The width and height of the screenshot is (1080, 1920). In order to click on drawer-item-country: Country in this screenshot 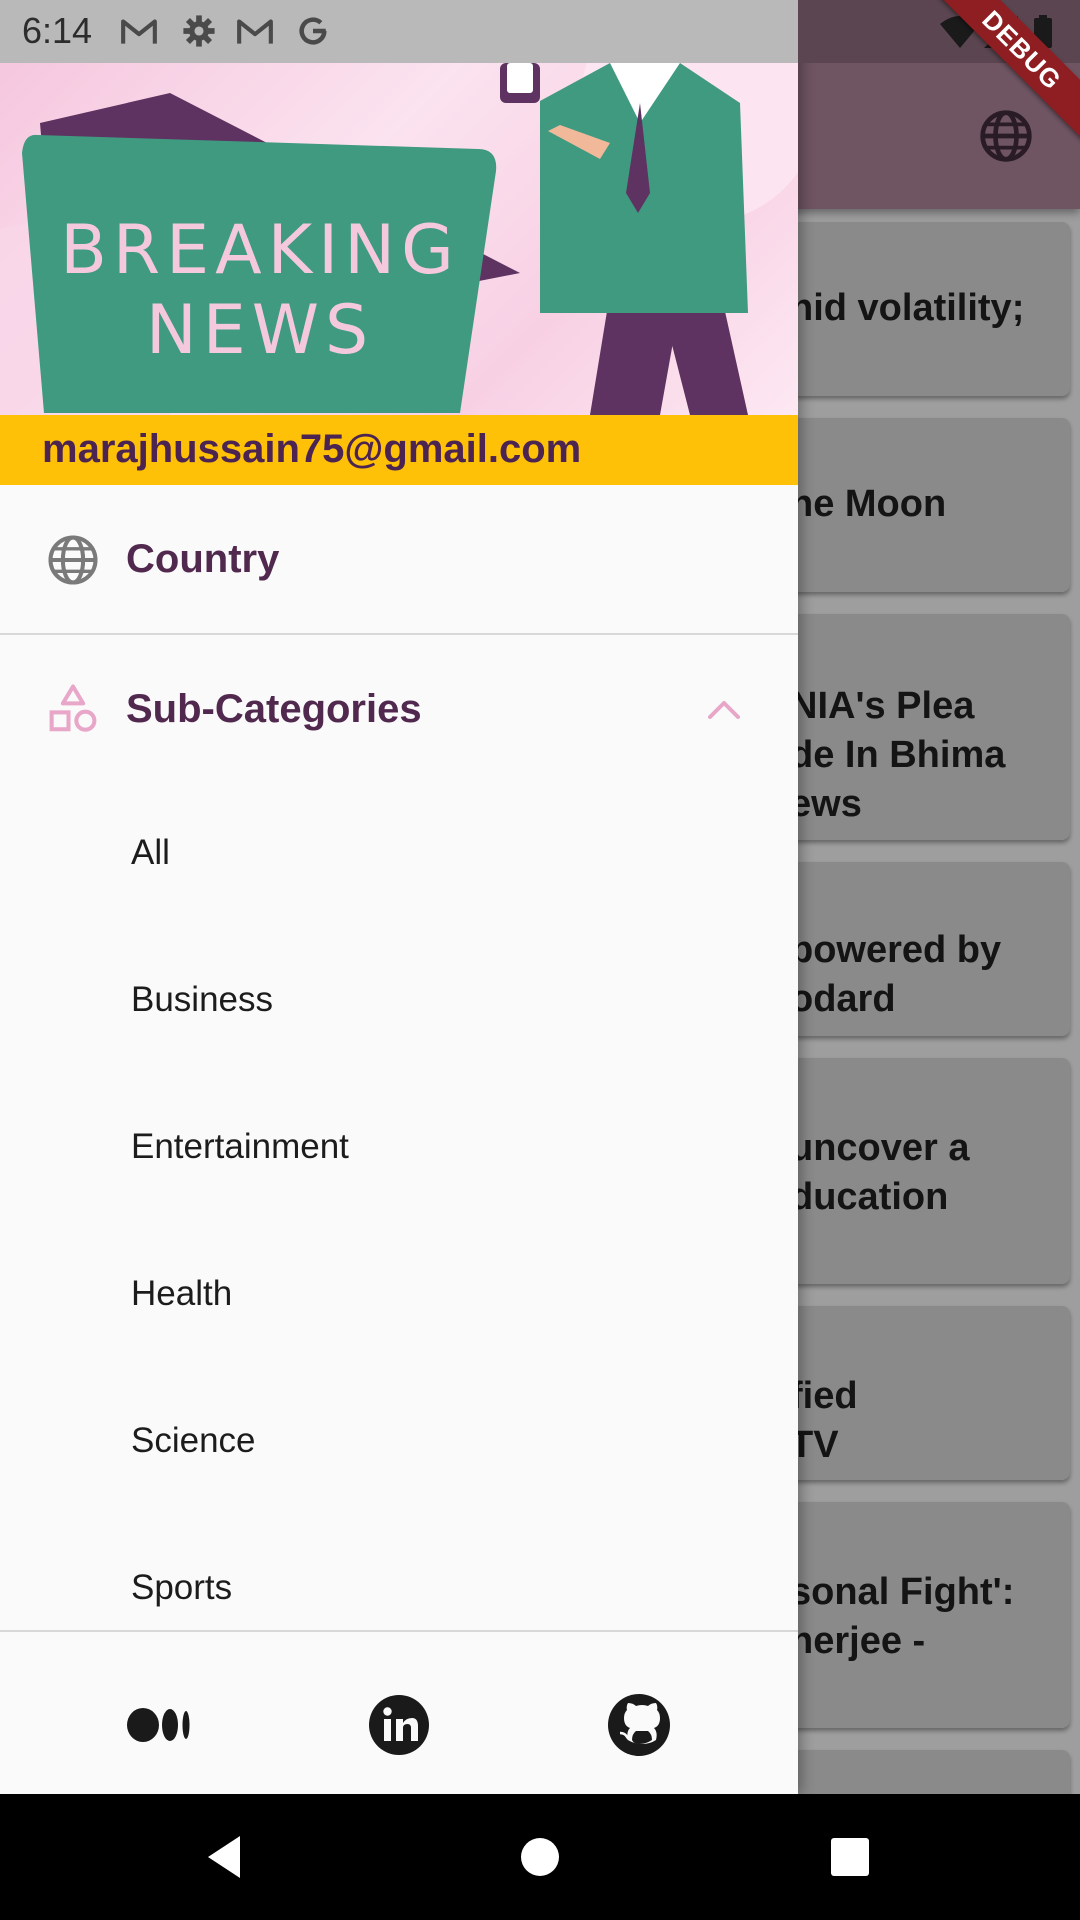, I will do `click(399, 559)`.